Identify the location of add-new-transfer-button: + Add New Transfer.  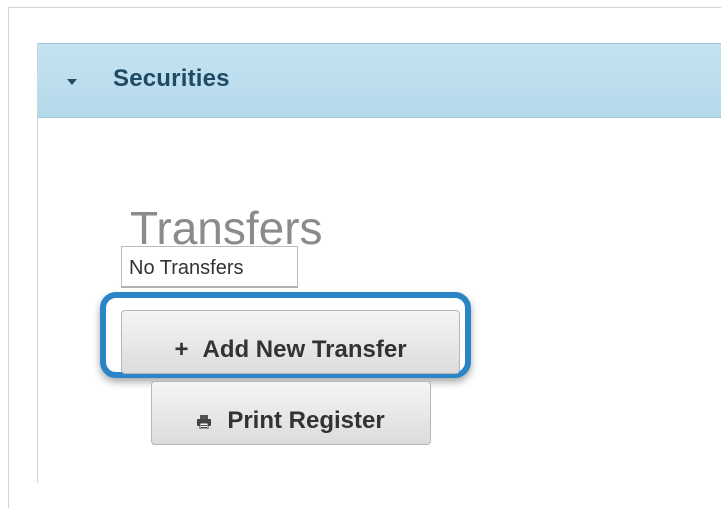
(290, 342).